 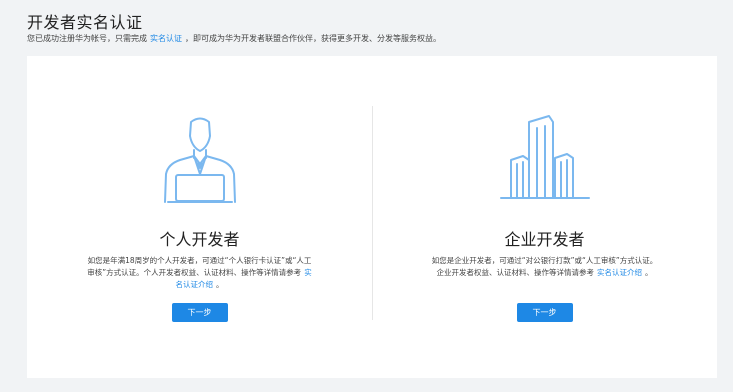 I want to click on enterprise-next-button: 下一步, so click(x=544, y=312).